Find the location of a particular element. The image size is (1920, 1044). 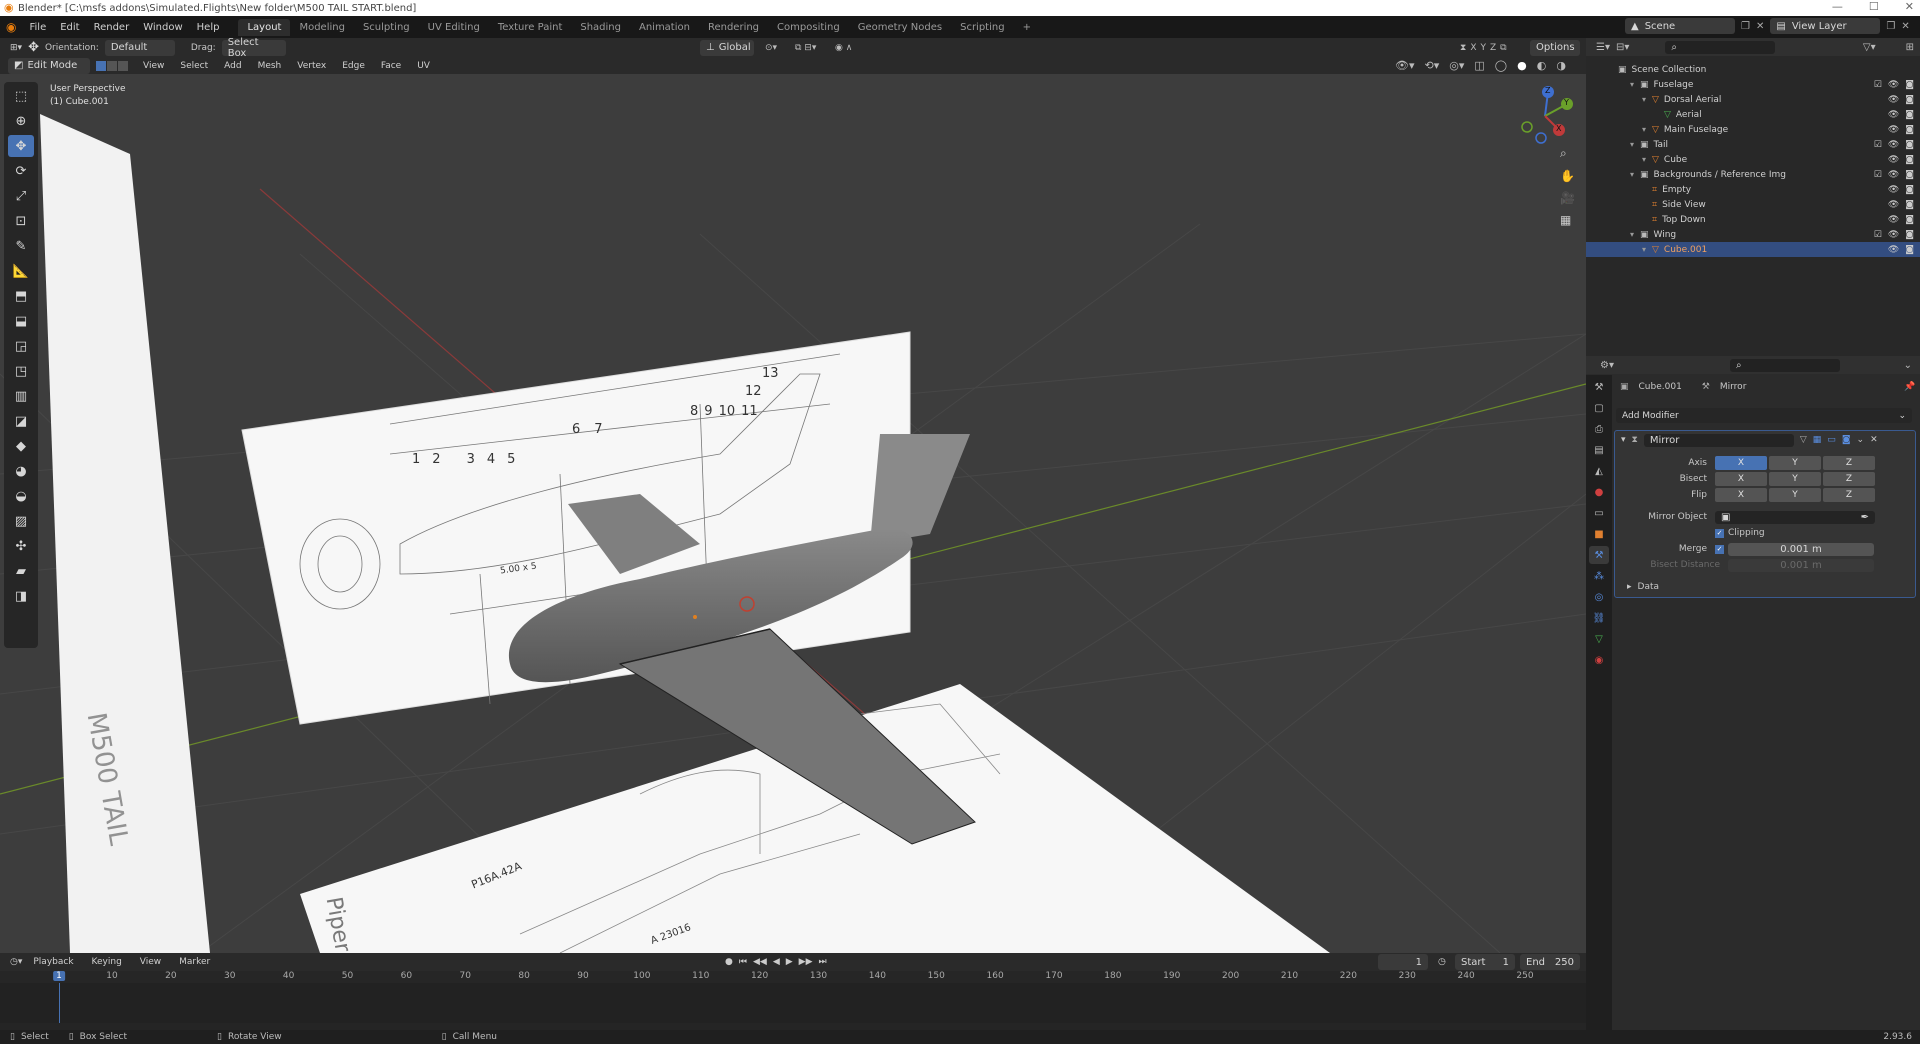

annotate-tool-icon: ✎ is located at coordinates (21, 246).